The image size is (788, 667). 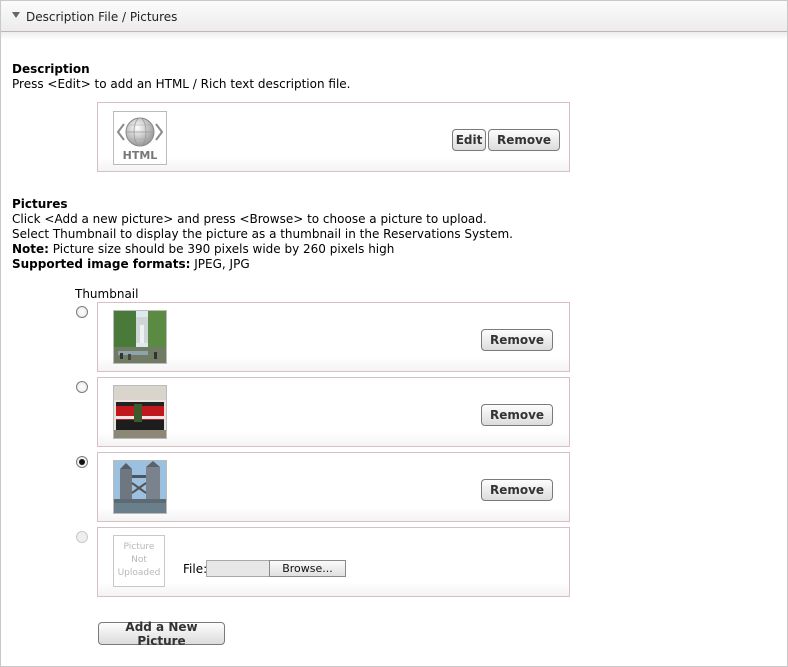 I want to click on picture-not-uploaded-placeholder: Picture Not Uploaded, so click(x=139, y=561).